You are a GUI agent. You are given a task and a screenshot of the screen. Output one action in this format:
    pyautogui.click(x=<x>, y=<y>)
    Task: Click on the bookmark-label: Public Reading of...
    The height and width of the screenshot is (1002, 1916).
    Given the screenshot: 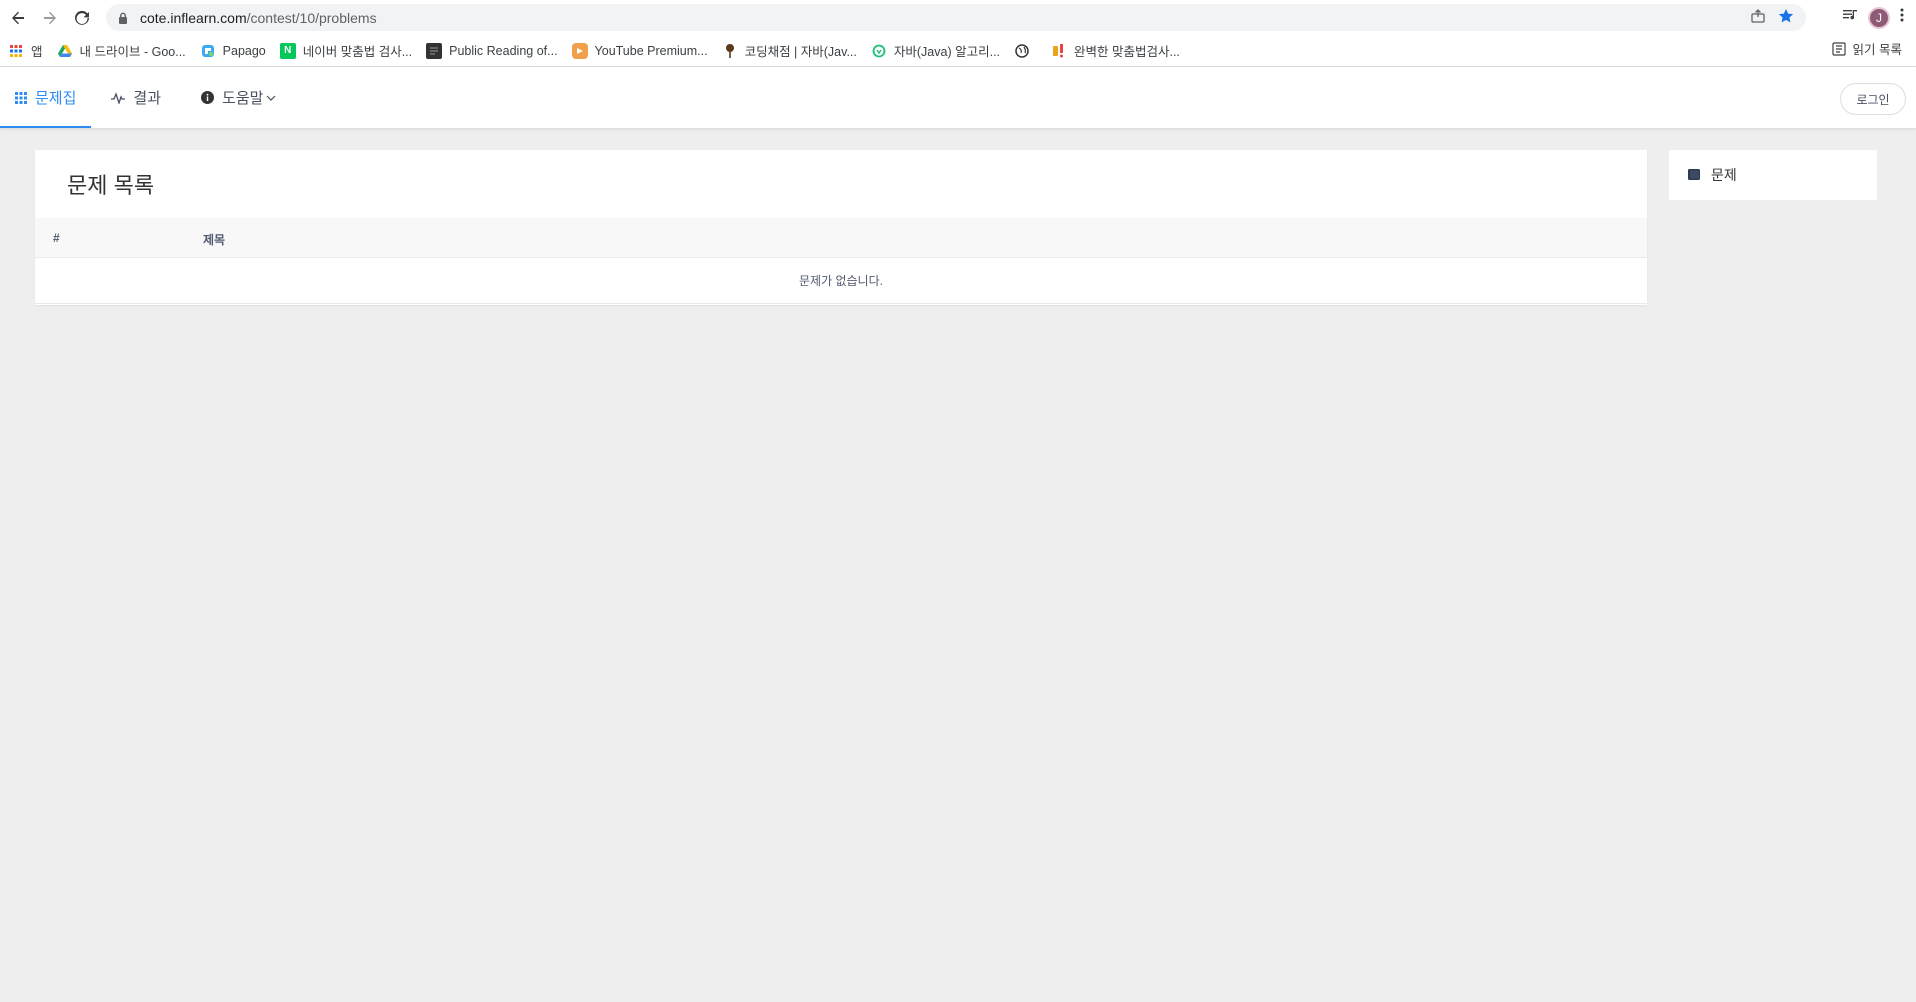 What is the action you would take?
    pyautogui.click(x=503, y=50)
    